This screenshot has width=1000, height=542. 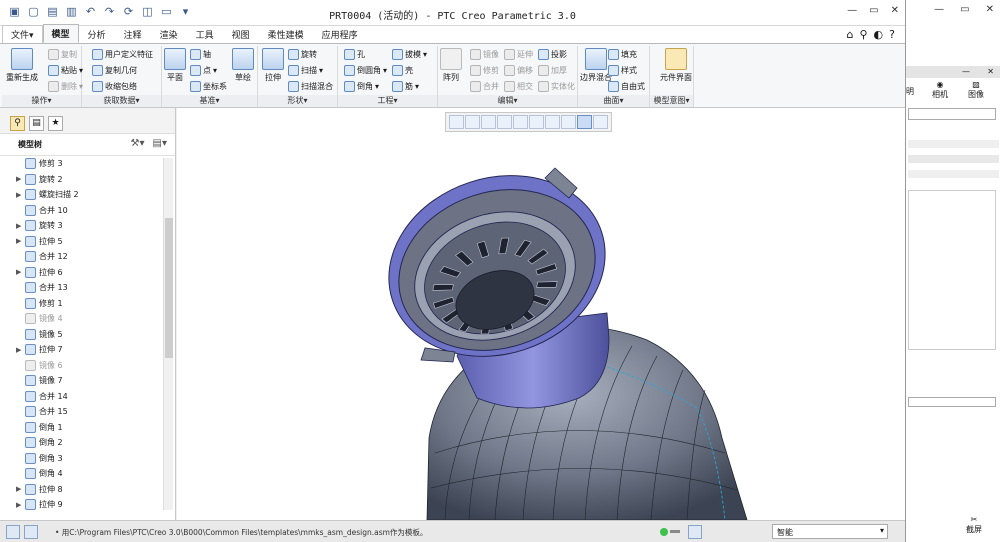 What do you see at coordinates (484, 54) in the screenshot?
I see `mirror-button: 镜像` at bounding box center [484, 54].